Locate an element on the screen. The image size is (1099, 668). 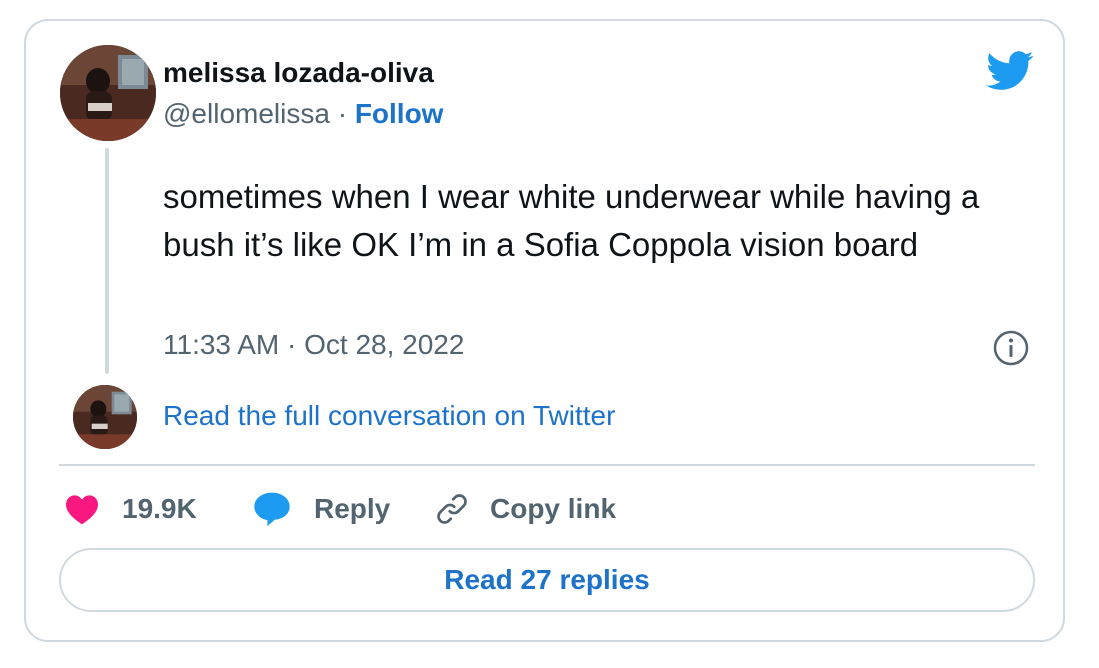
reply-button: Reply is located at coordinates (321, 509).